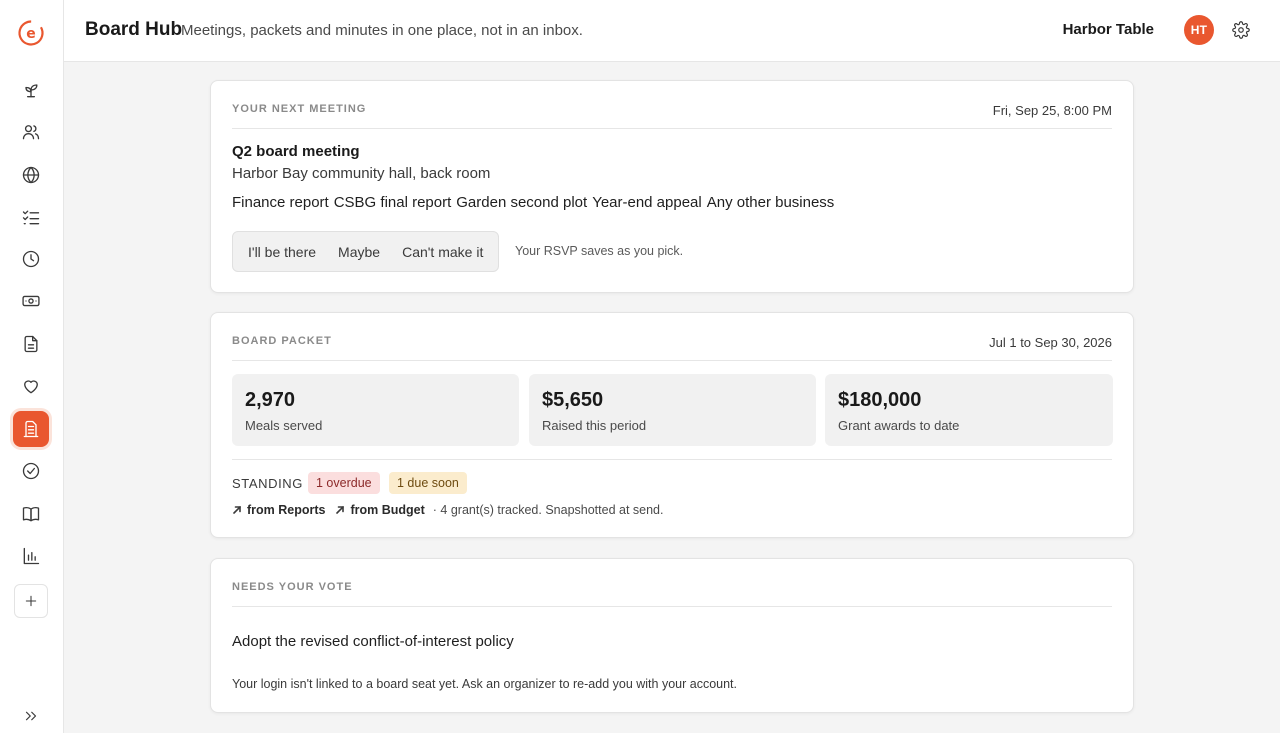 Image resolution: width=1280 pixels, height=733 pixels. Describe the element at coordinates (522, 202) in the screenshot. I see `agenda-item: Garden second plot` at that location.